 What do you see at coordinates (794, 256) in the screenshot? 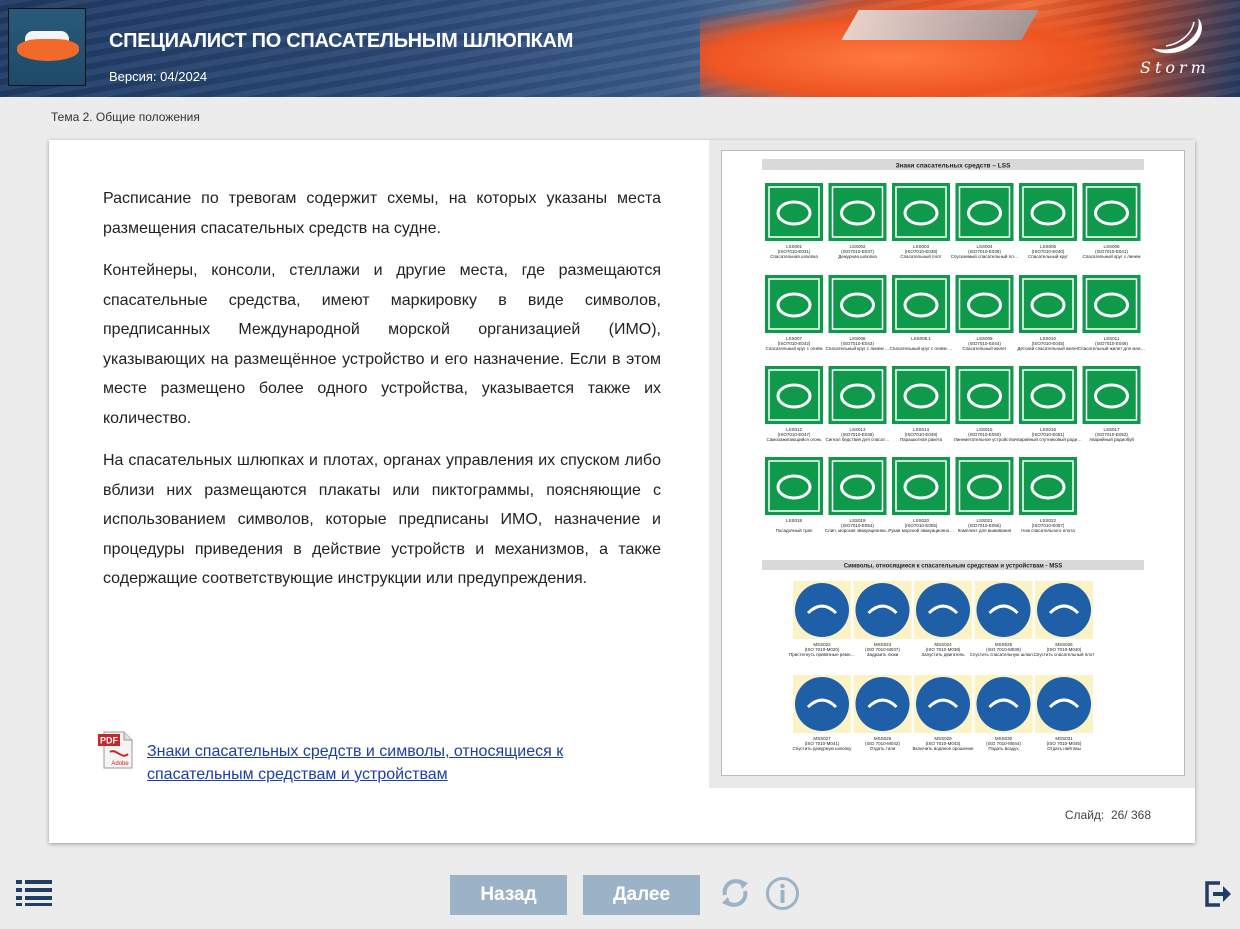
I see `lss-sign-name: Спасательная шлюпка` at bounding box center [794, 256].